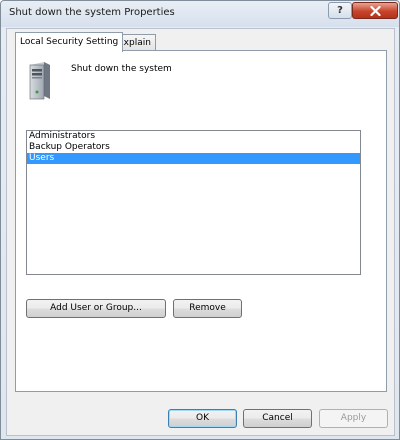 This screenshot has width=400, height=440. What do you see at coordinates (277, 418) in the screenshot?
I see `cancel-button: Cancel` at bounding box center [277, 418].